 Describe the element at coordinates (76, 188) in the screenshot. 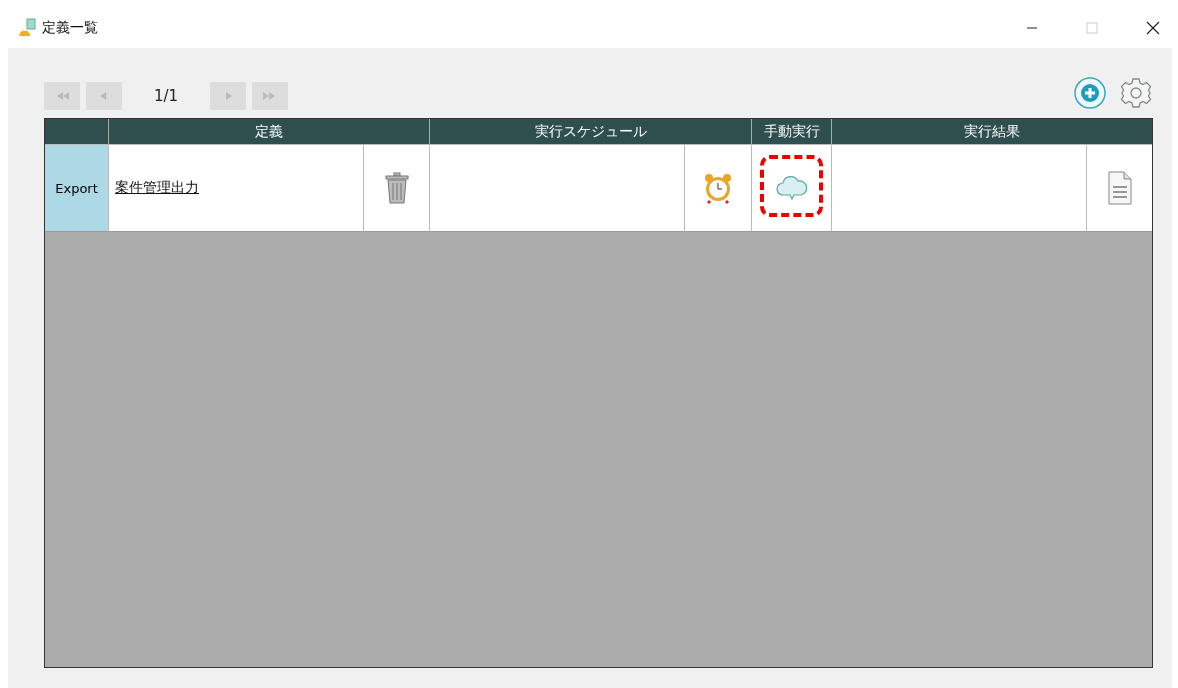

I see `type-cell: Export` at that location.